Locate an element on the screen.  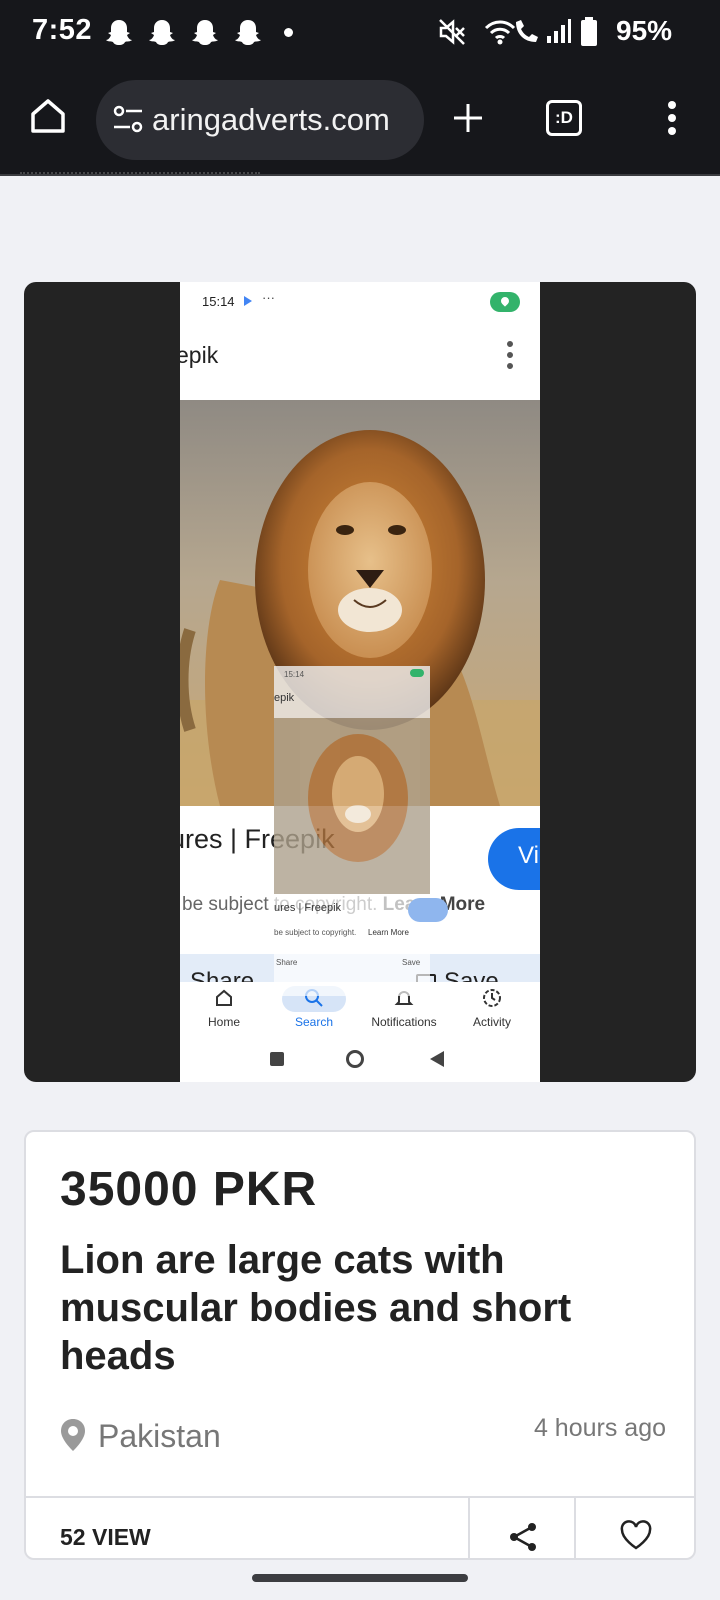
nested-time: 15:14 is located at coordinates (294, 674).